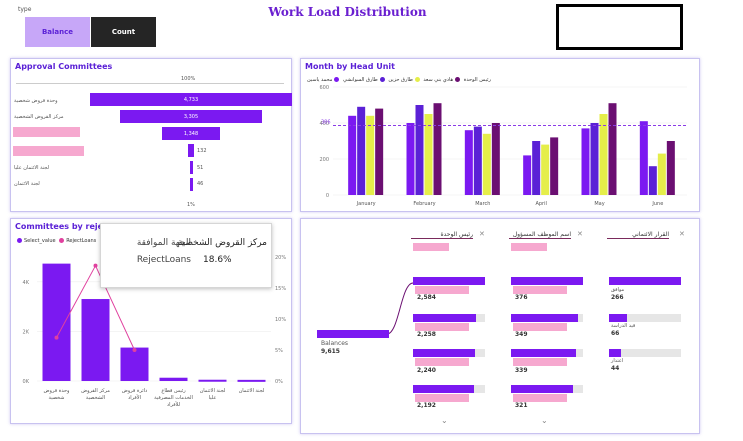  Describe the element at coordinates (191, 116) in the screenshot. I see `funnel-bar: 3,305` at that location.